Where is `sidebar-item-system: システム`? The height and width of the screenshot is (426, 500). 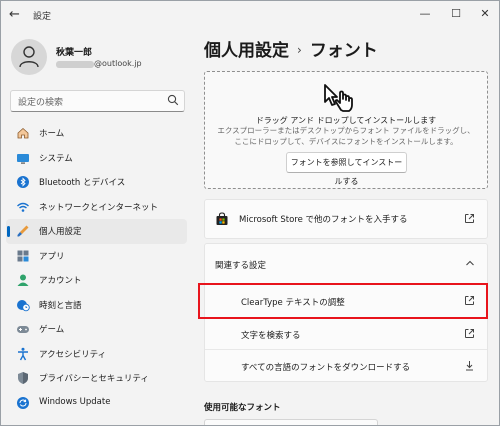
sidebar-item-system: システム is located at coordinates (96, 158).